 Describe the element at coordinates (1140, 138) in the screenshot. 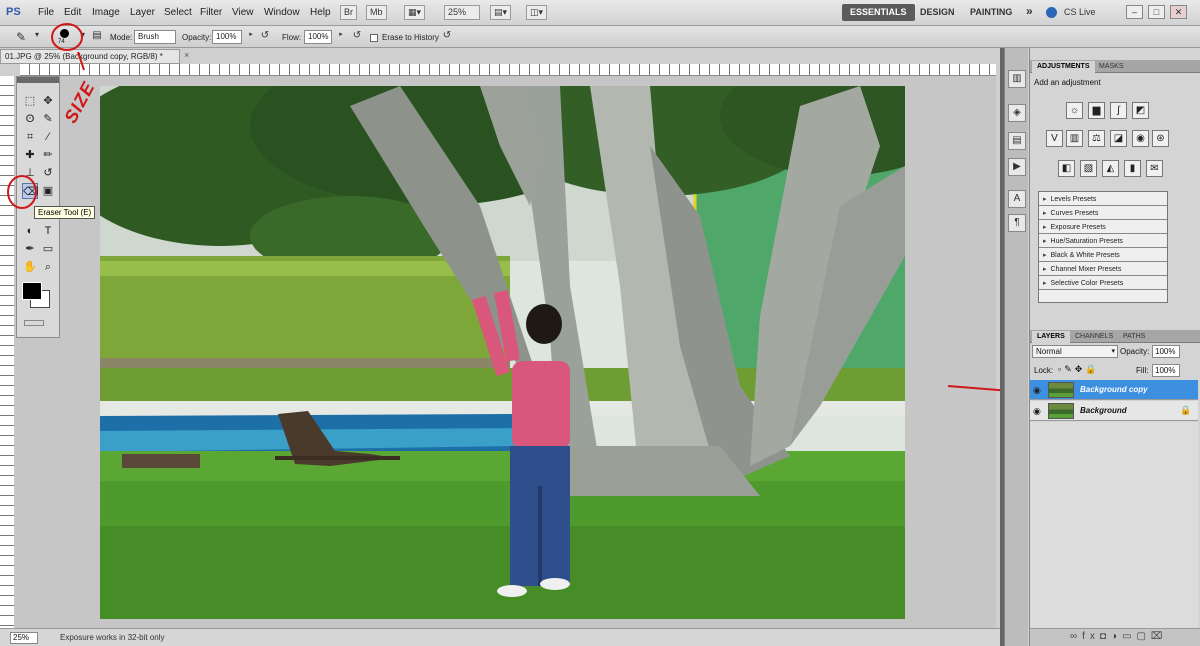

I see `photo-filter-icon: ◉` at that location.